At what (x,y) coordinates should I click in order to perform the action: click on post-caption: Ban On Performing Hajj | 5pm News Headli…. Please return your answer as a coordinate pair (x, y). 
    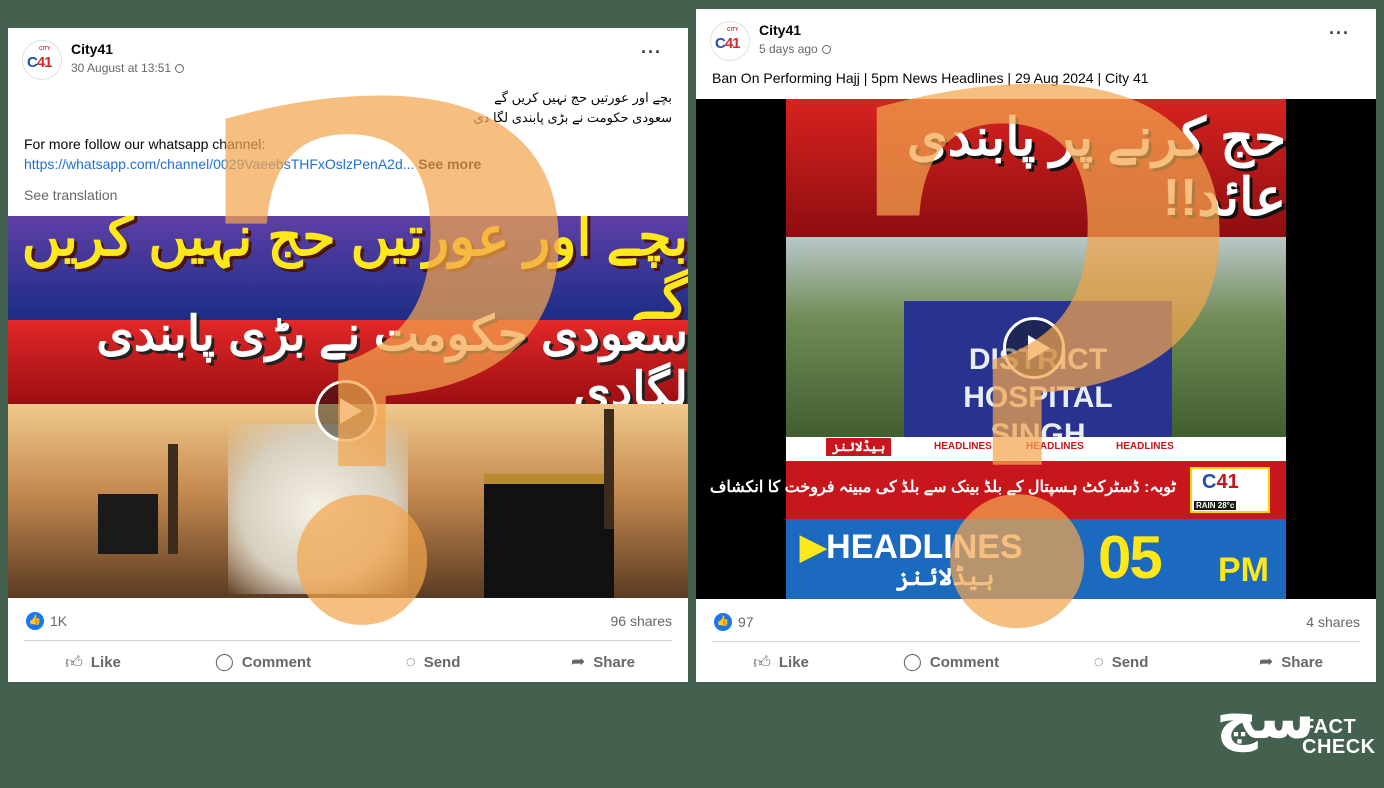
    Looking at the image, I should click on (930, 78).